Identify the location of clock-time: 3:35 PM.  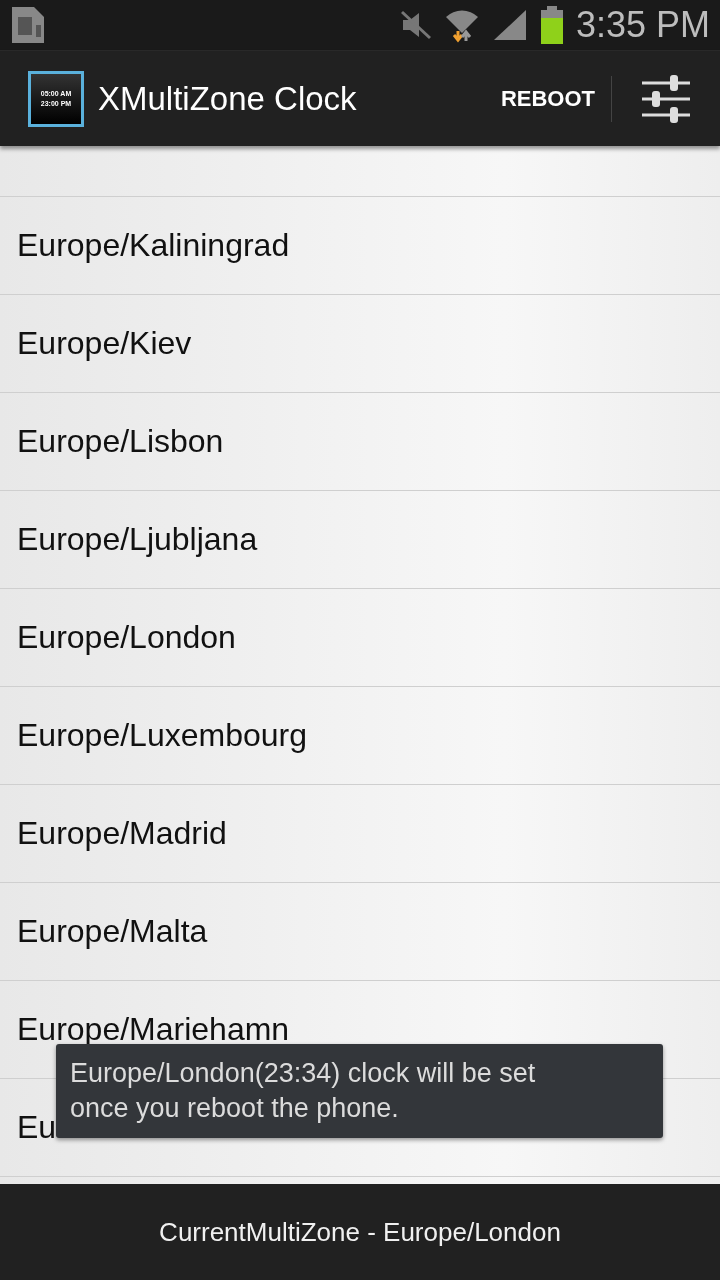
(642, 25).